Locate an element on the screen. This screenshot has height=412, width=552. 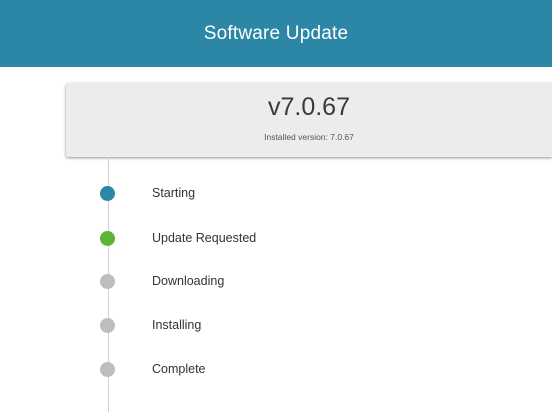
step-starting: Starting is located at coordinates (276, 193).